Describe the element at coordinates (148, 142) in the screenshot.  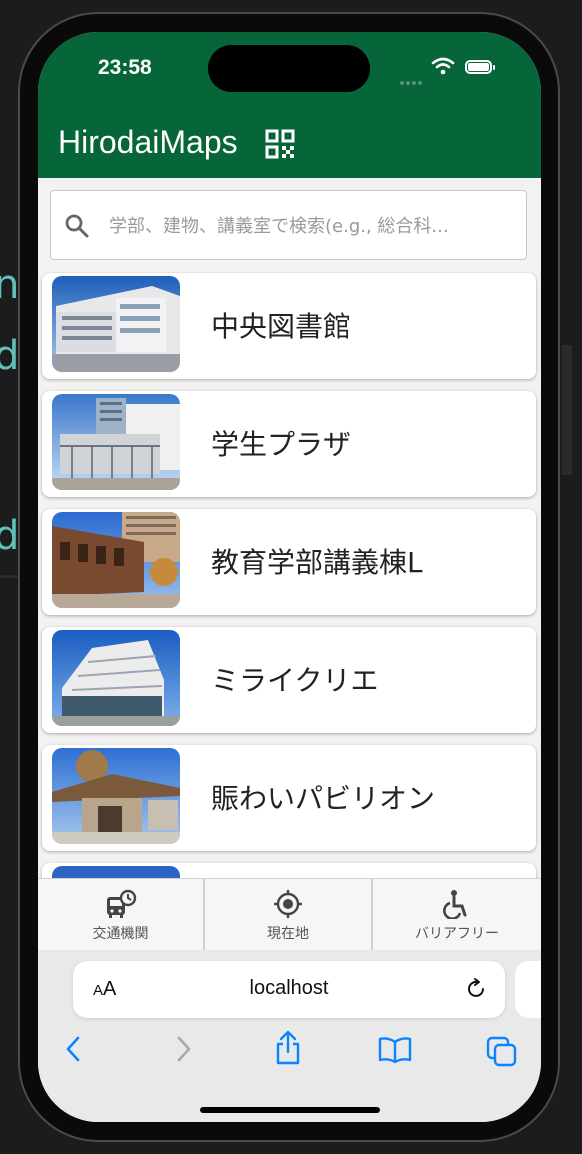
I see `app-title: HirodaiMaps` at that location.